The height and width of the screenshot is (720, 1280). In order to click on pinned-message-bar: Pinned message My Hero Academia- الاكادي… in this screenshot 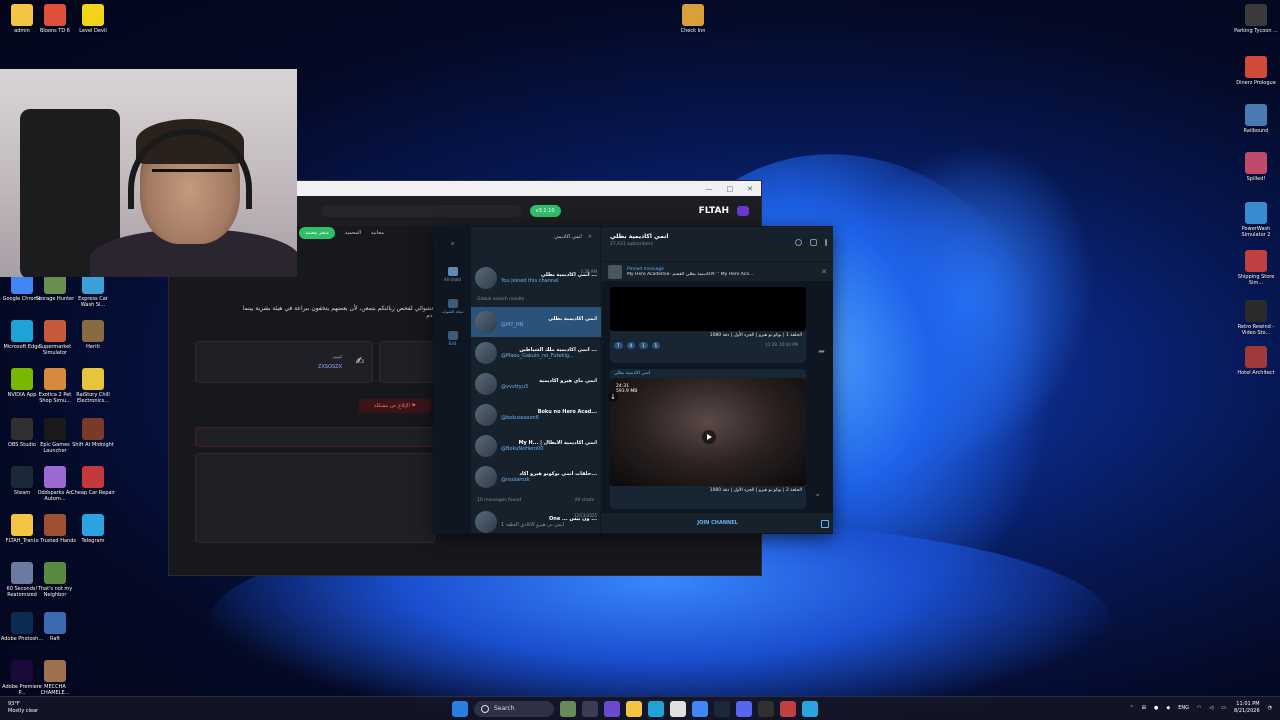, I will do `click(717, 271)`.